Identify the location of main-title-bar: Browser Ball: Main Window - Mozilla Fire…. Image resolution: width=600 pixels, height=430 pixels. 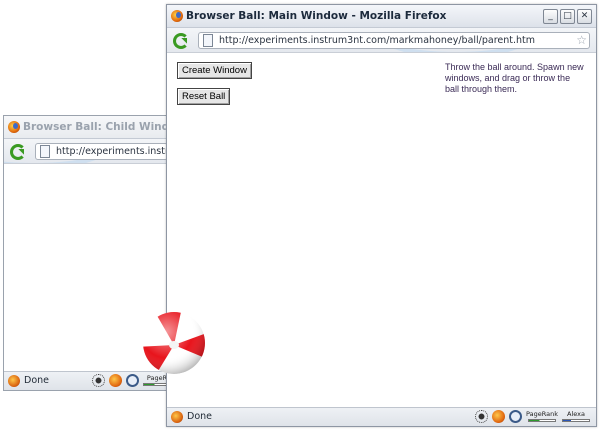
(381, 16).